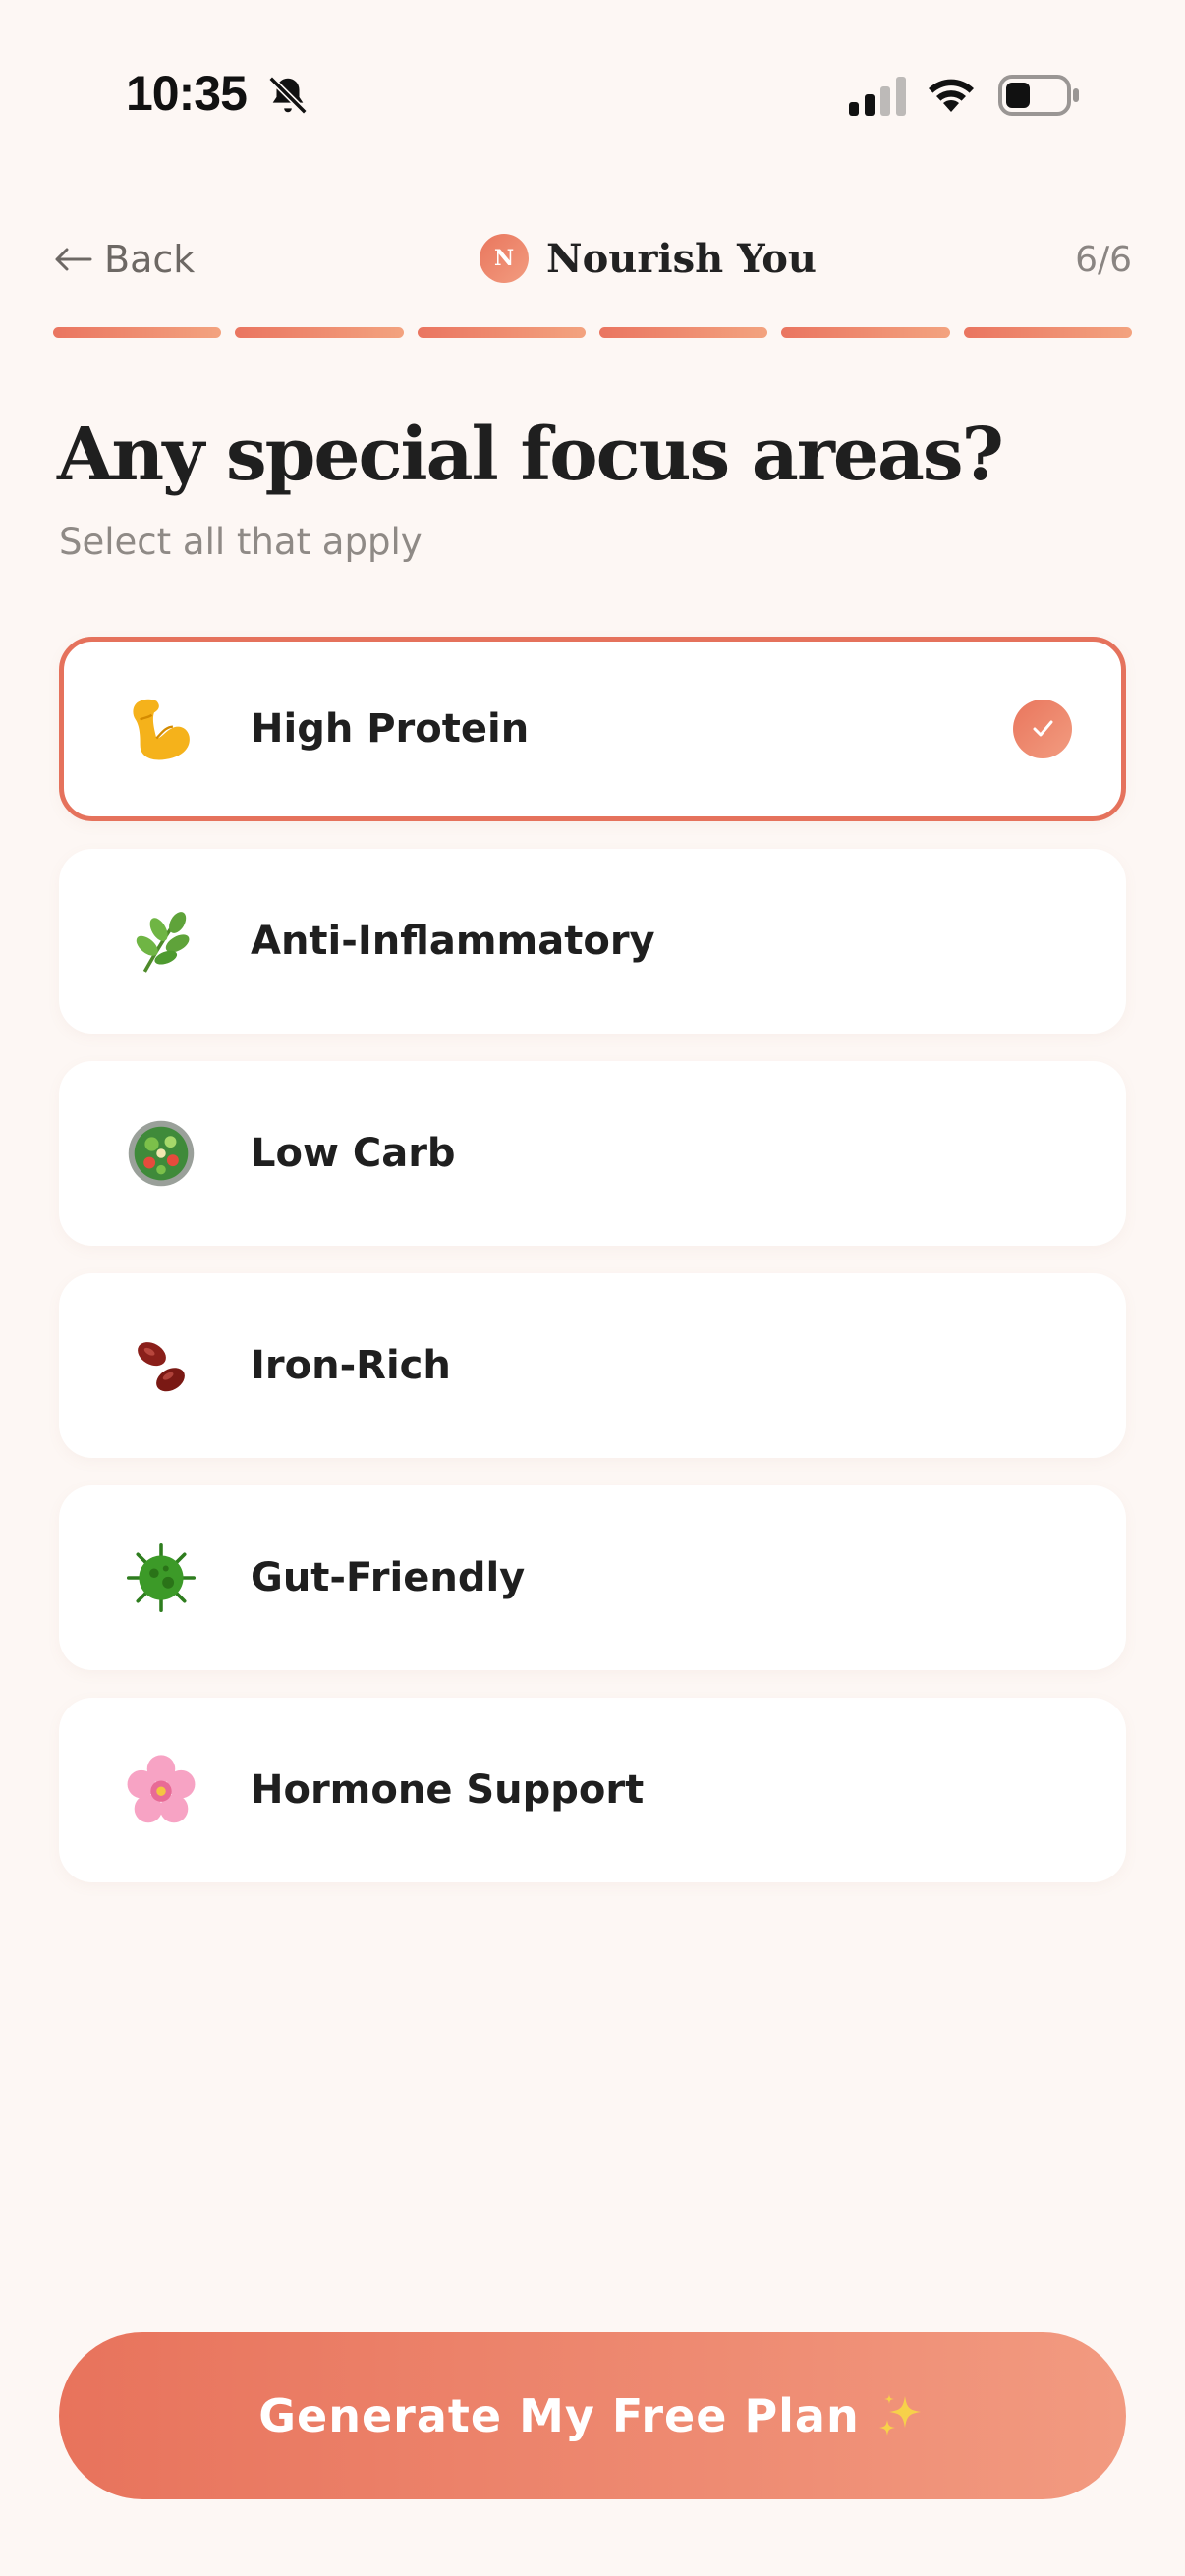 Image resolution: width=1185 pixels, height=2576 pixels. Describe the element at coordinates (353, 1153) in the screenshot. I see `option-label: Low Carb` at that location.